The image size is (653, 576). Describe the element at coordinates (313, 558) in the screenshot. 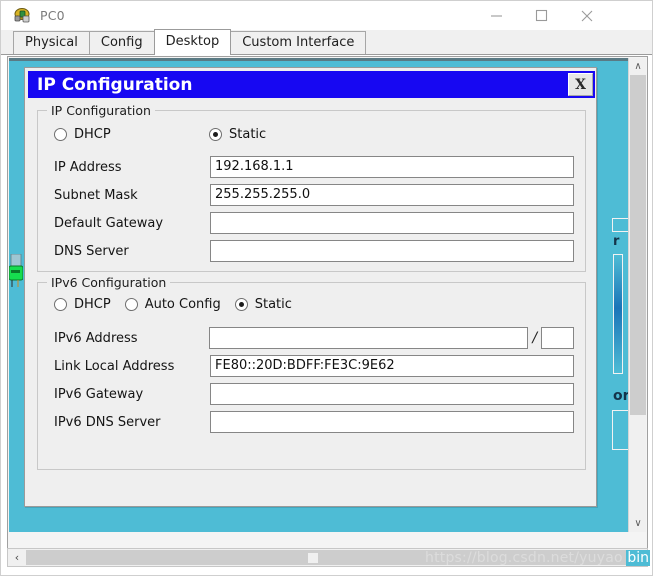

I see `horizontal-scrollbar-grip` at that location.